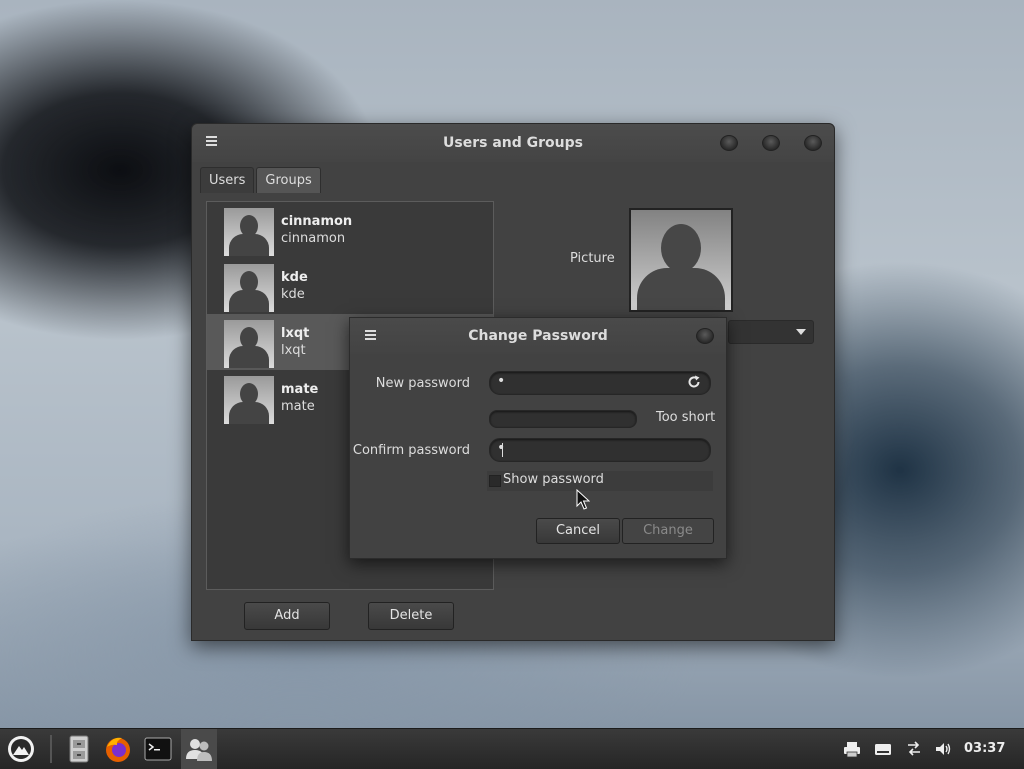 This screenshot has width=1024, height=769. Describe the element at coordinates (801, 332) in the screenshot. I see `chevron-down-icon` at that location.